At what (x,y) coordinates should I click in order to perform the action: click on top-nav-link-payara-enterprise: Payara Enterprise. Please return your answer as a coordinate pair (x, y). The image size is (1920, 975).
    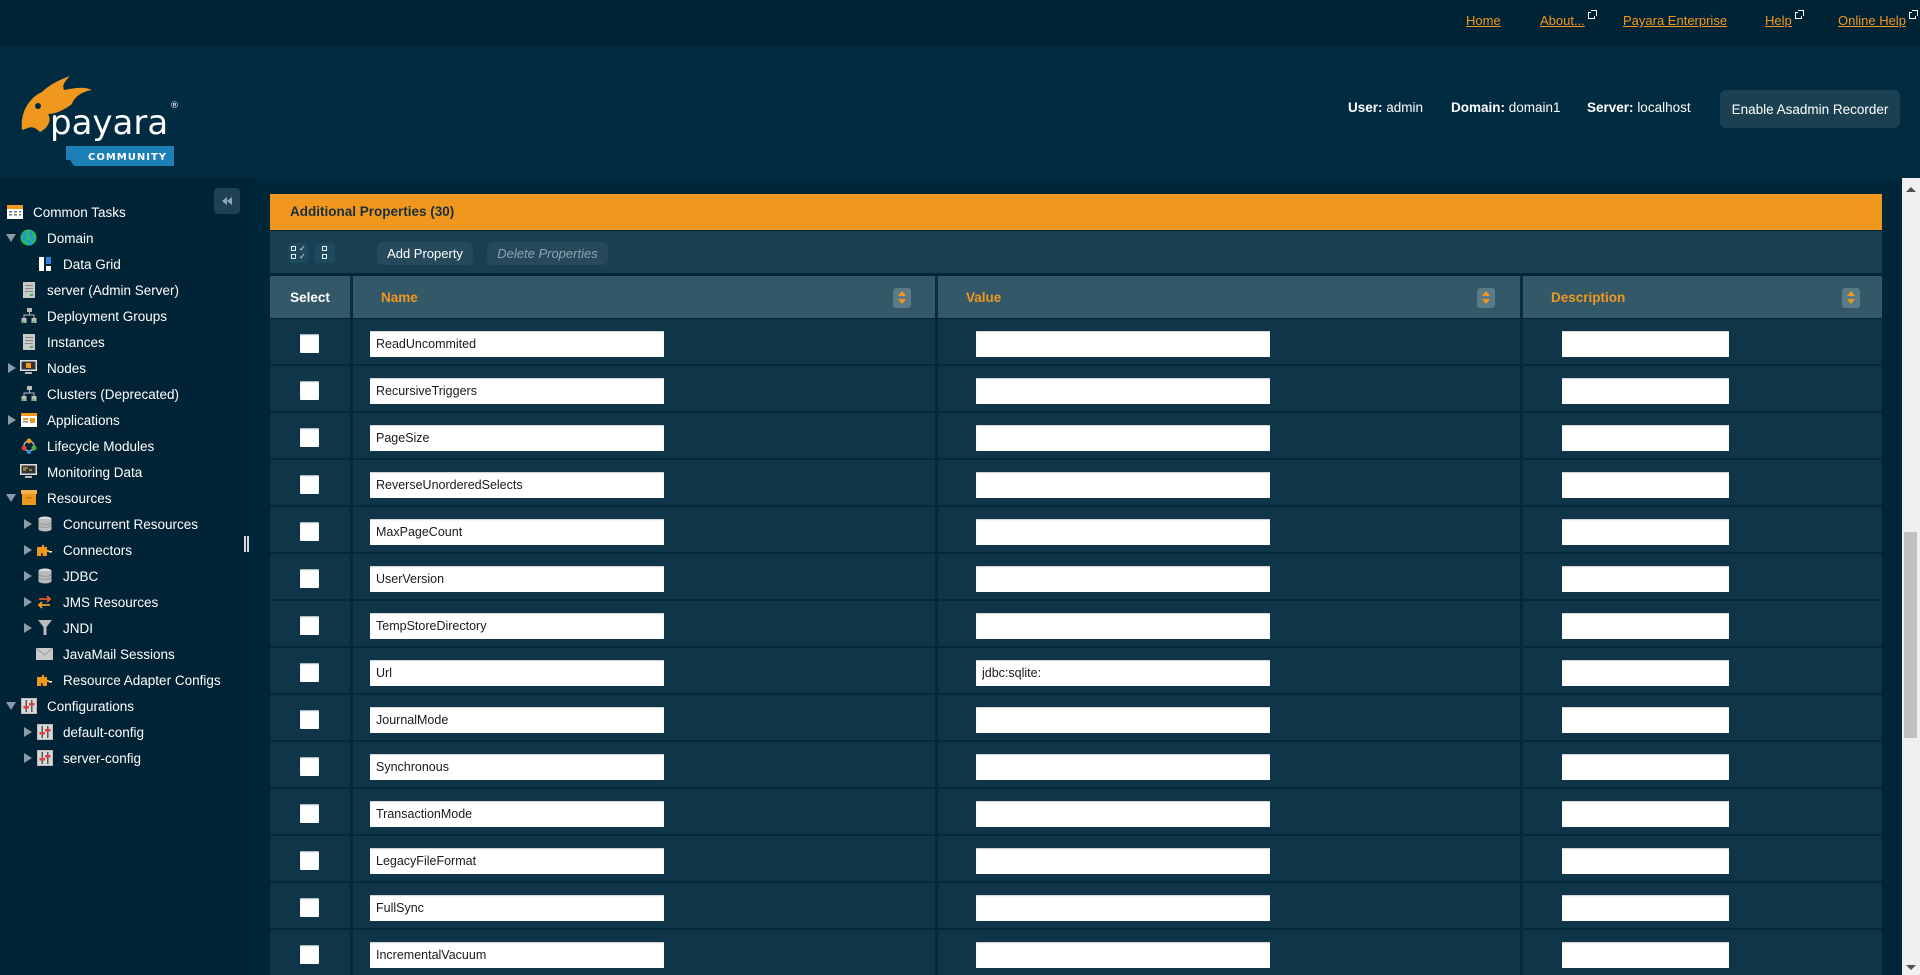
    Looking at the image, I should click on (1675, 20).